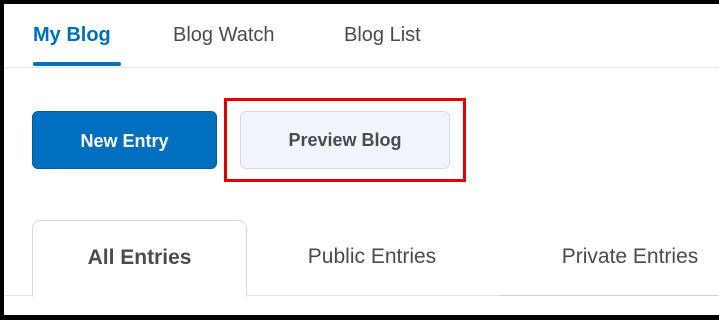 This screenshot has width=719, height=320. What do you see at coordinates (372, 258) in the screenshot?
I see `tab-public-entries: Public Entries` at bounding box center [372, 258].